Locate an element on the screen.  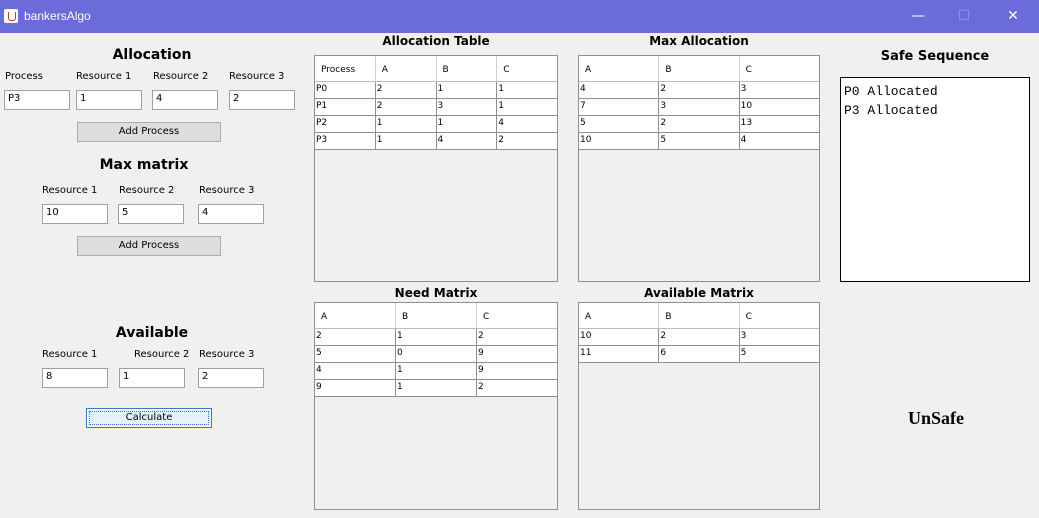
available-heading: Available is located at coordinates (152, 333).